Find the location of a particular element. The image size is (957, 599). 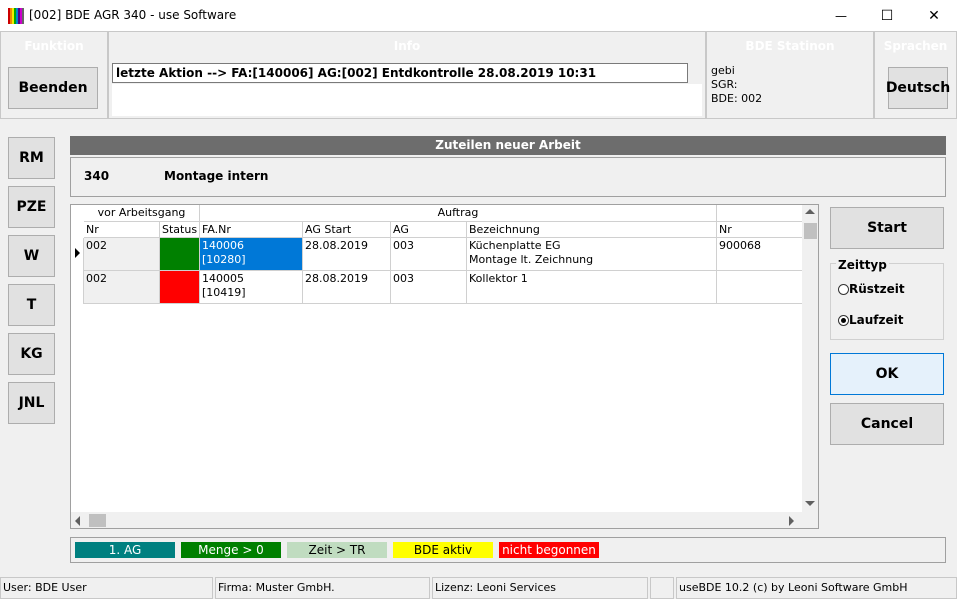

row1-agstart: 28.08.2019 is located at coordinates (347, 254).